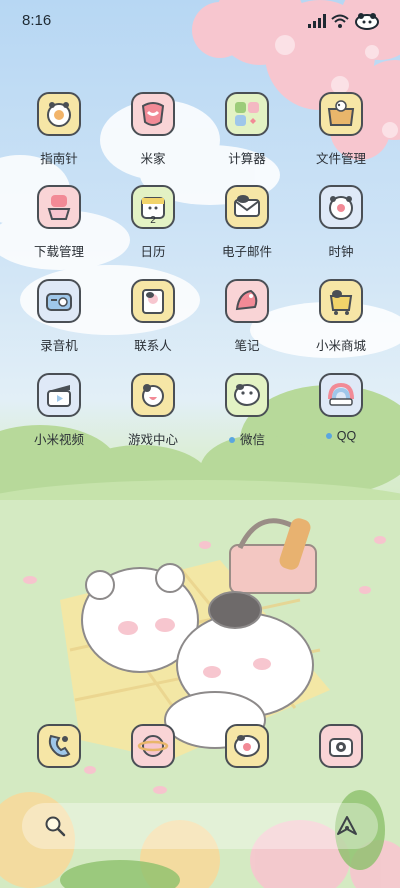 The image size is (400, 888). I want to click on app-label: QQ, so click(341, 436).